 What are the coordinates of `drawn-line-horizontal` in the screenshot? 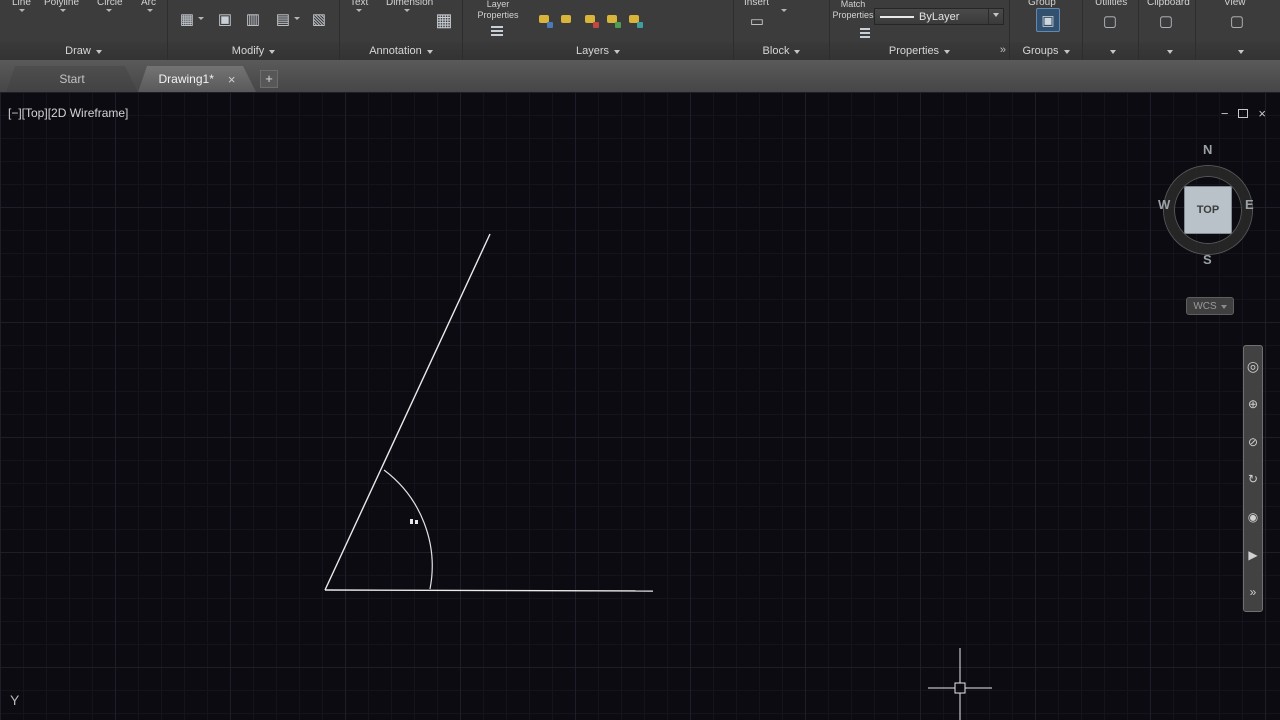 It's located at (489, 590).